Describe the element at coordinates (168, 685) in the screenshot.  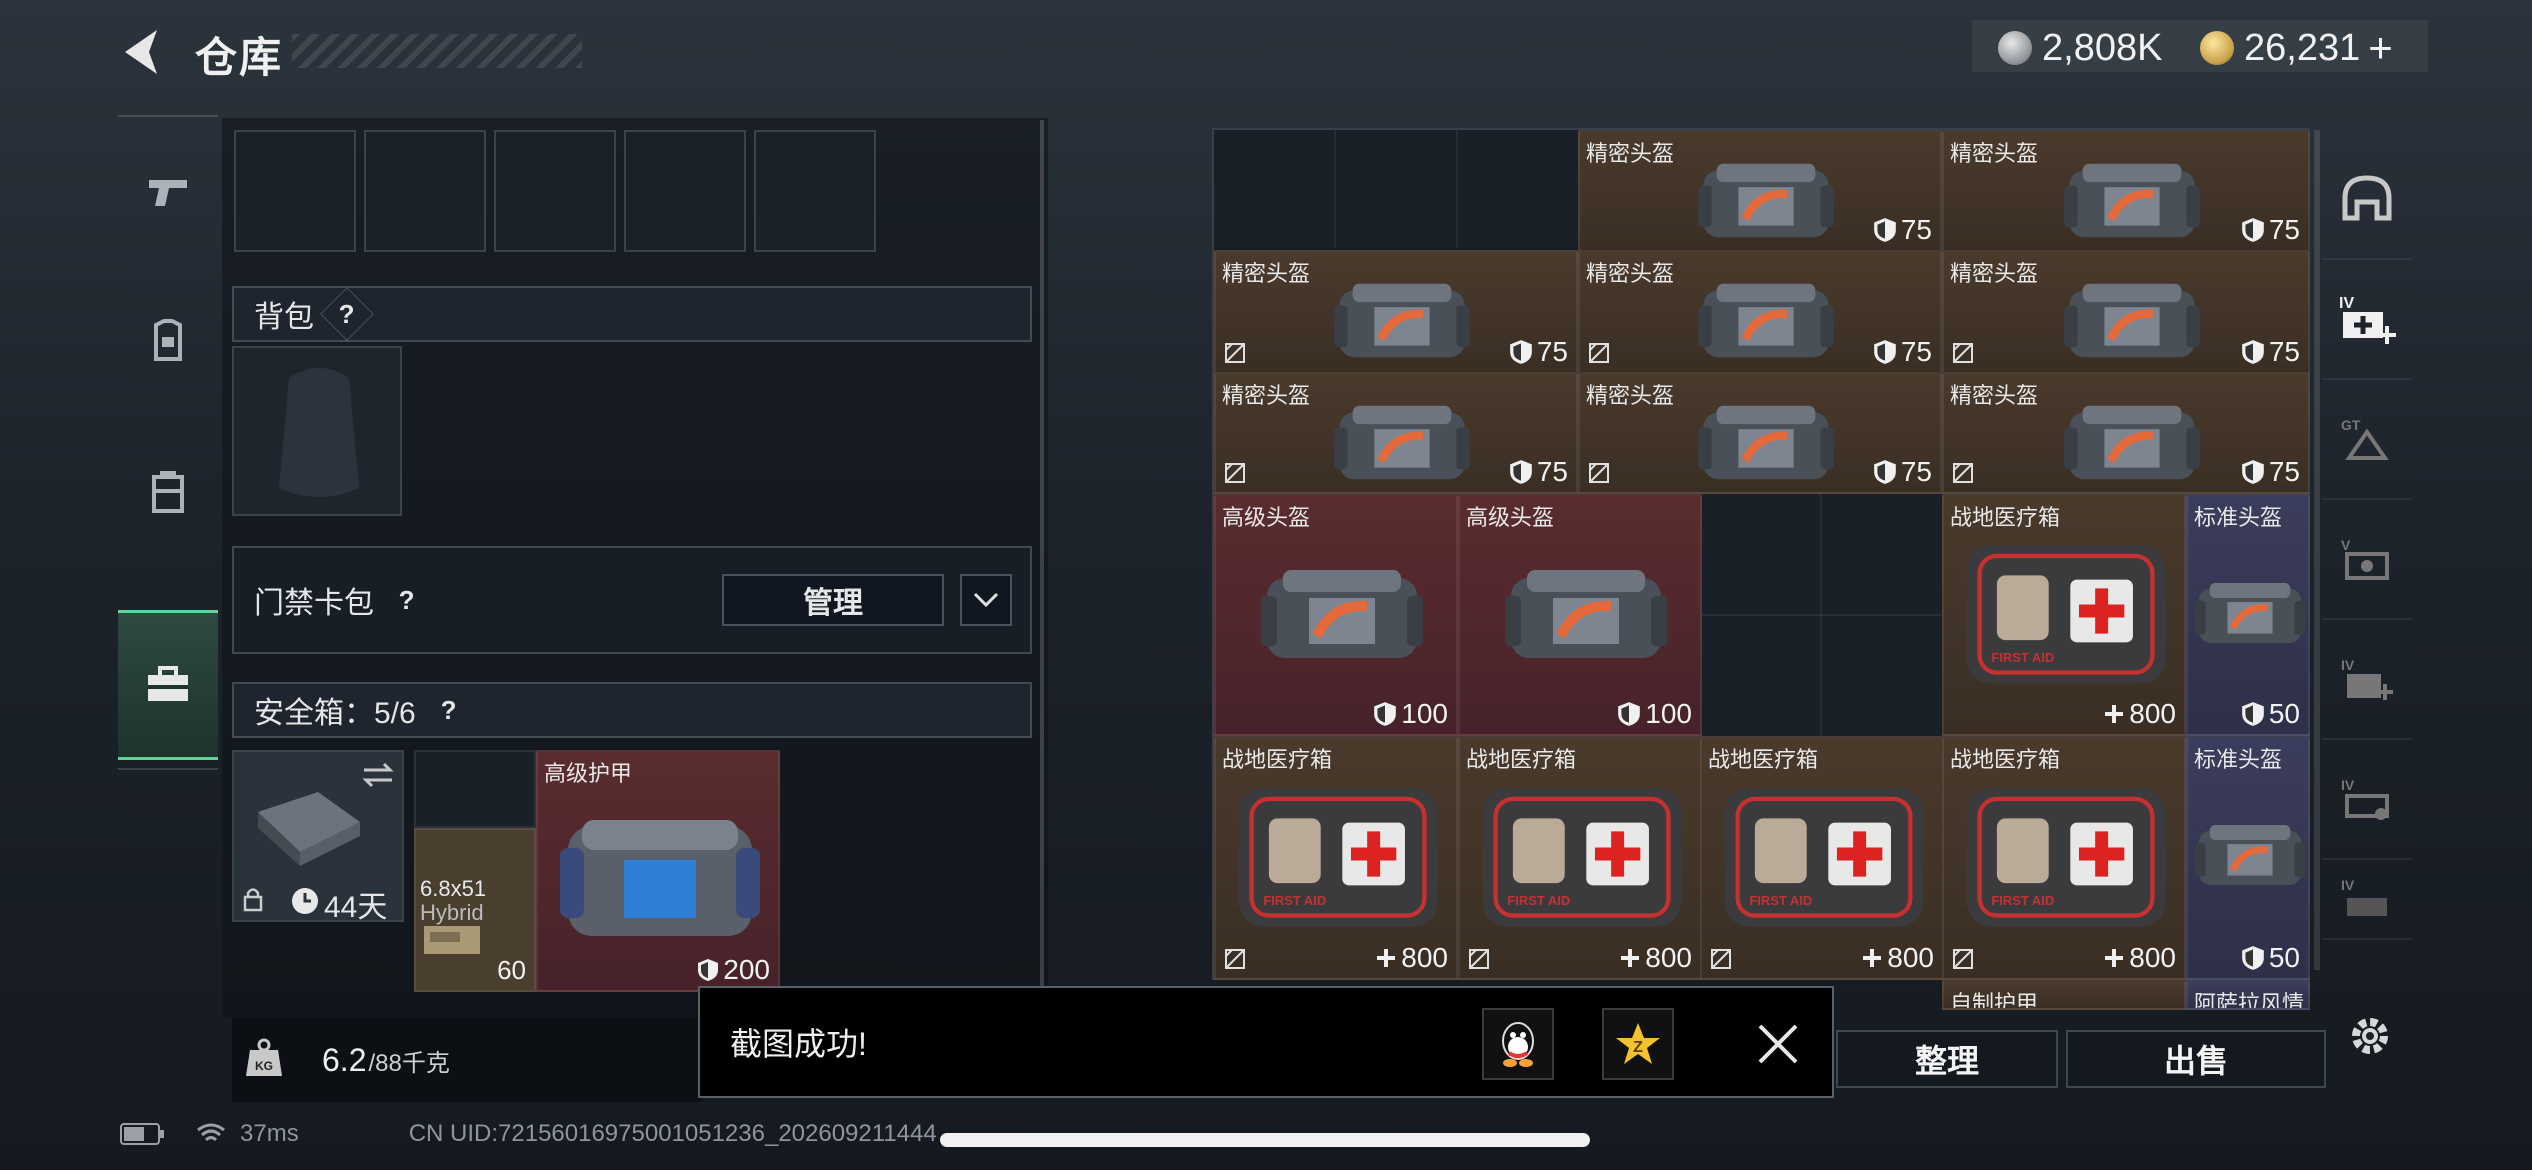
I see `nav-safebox` at that location.